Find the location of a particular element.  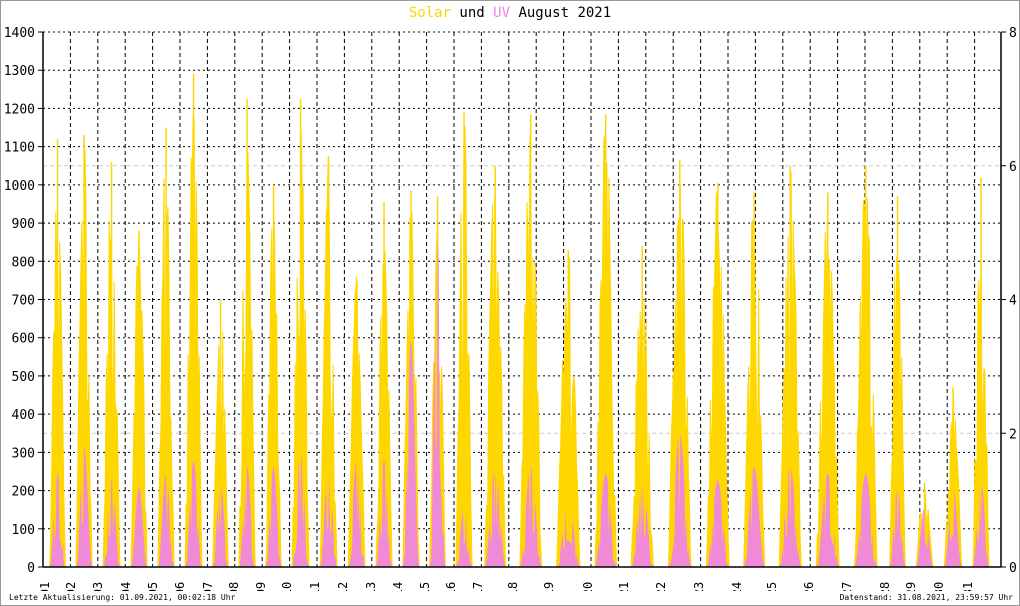

y-tick-label: 1200 is located at coordinates (19, 109).